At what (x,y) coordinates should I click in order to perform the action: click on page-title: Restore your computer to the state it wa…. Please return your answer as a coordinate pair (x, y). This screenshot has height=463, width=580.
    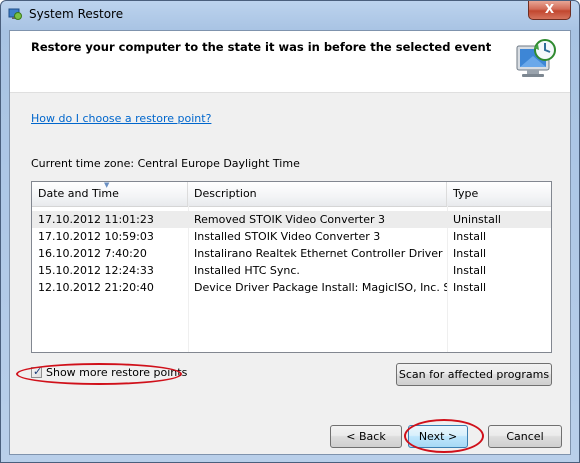
    Looking at the image, I should click on (261, 47).